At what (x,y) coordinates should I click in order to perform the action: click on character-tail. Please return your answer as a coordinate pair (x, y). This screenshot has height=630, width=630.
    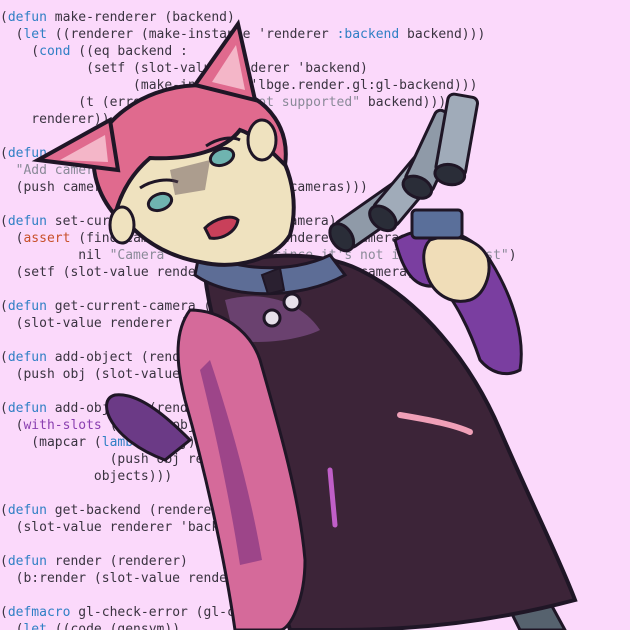
    Looking at the image, I should click on (149, 427).